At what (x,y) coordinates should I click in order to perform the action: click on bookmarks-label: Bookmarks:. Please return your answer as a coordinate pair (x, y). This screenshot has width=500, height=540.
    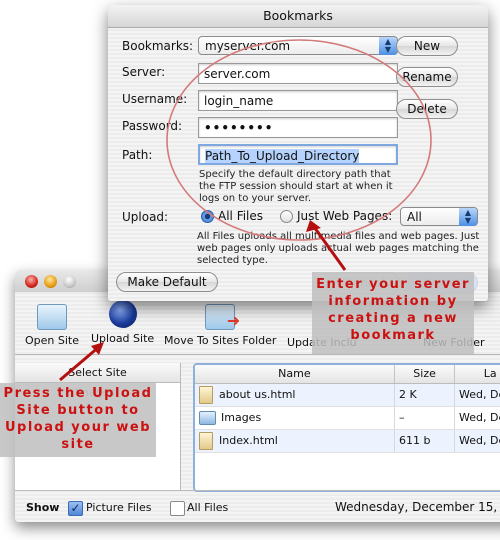
    Looking at the image, I should click on (158, 46).